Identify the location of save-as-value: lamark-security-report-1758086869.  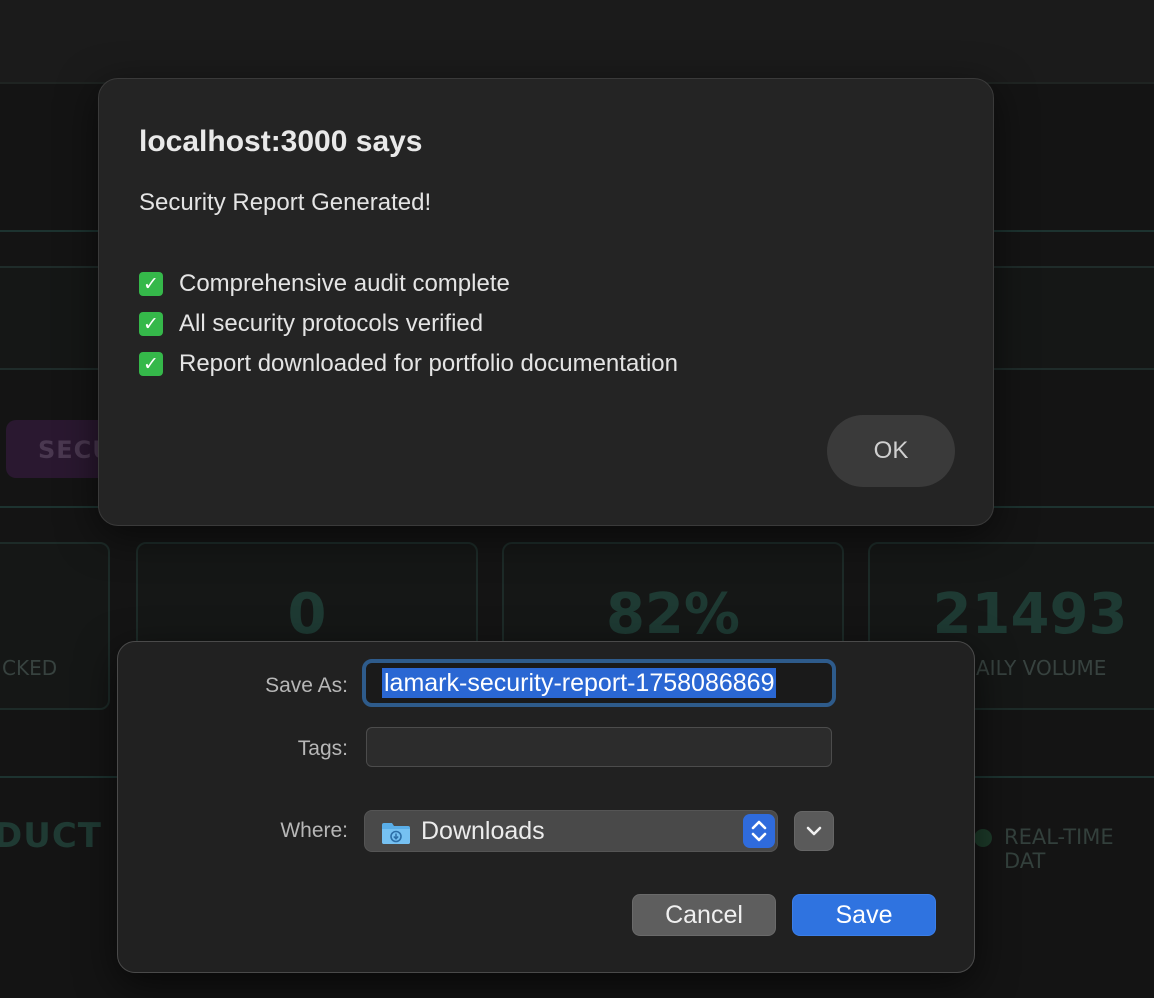
(579, 683).